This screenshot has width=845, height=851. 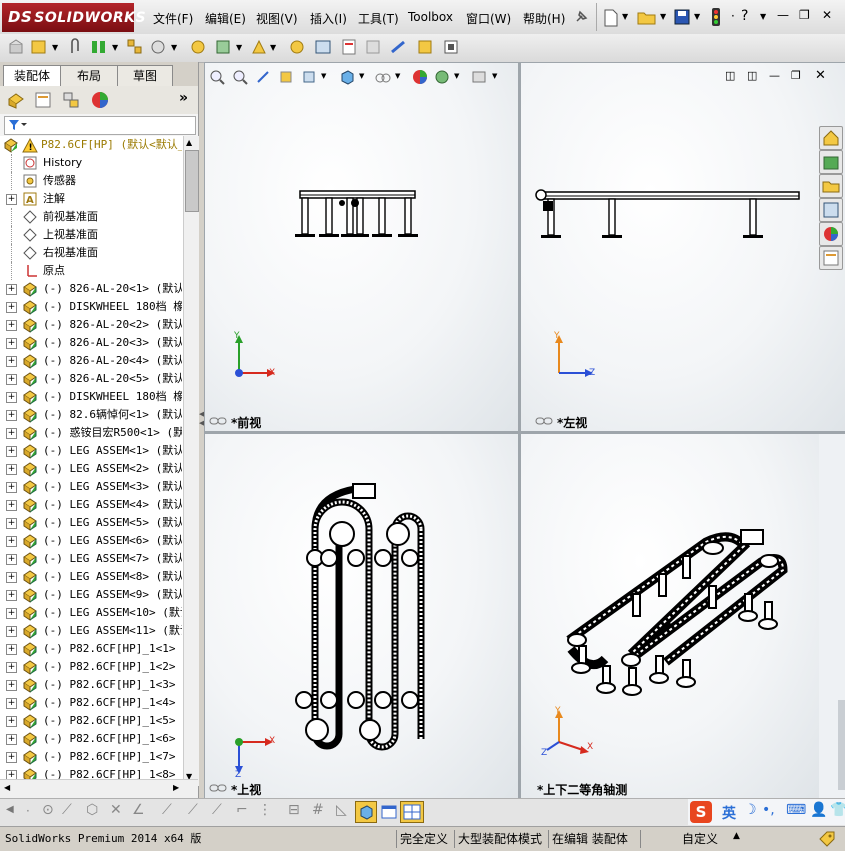 I want to click on tree-item: 原点, so click(x=91, y=271).